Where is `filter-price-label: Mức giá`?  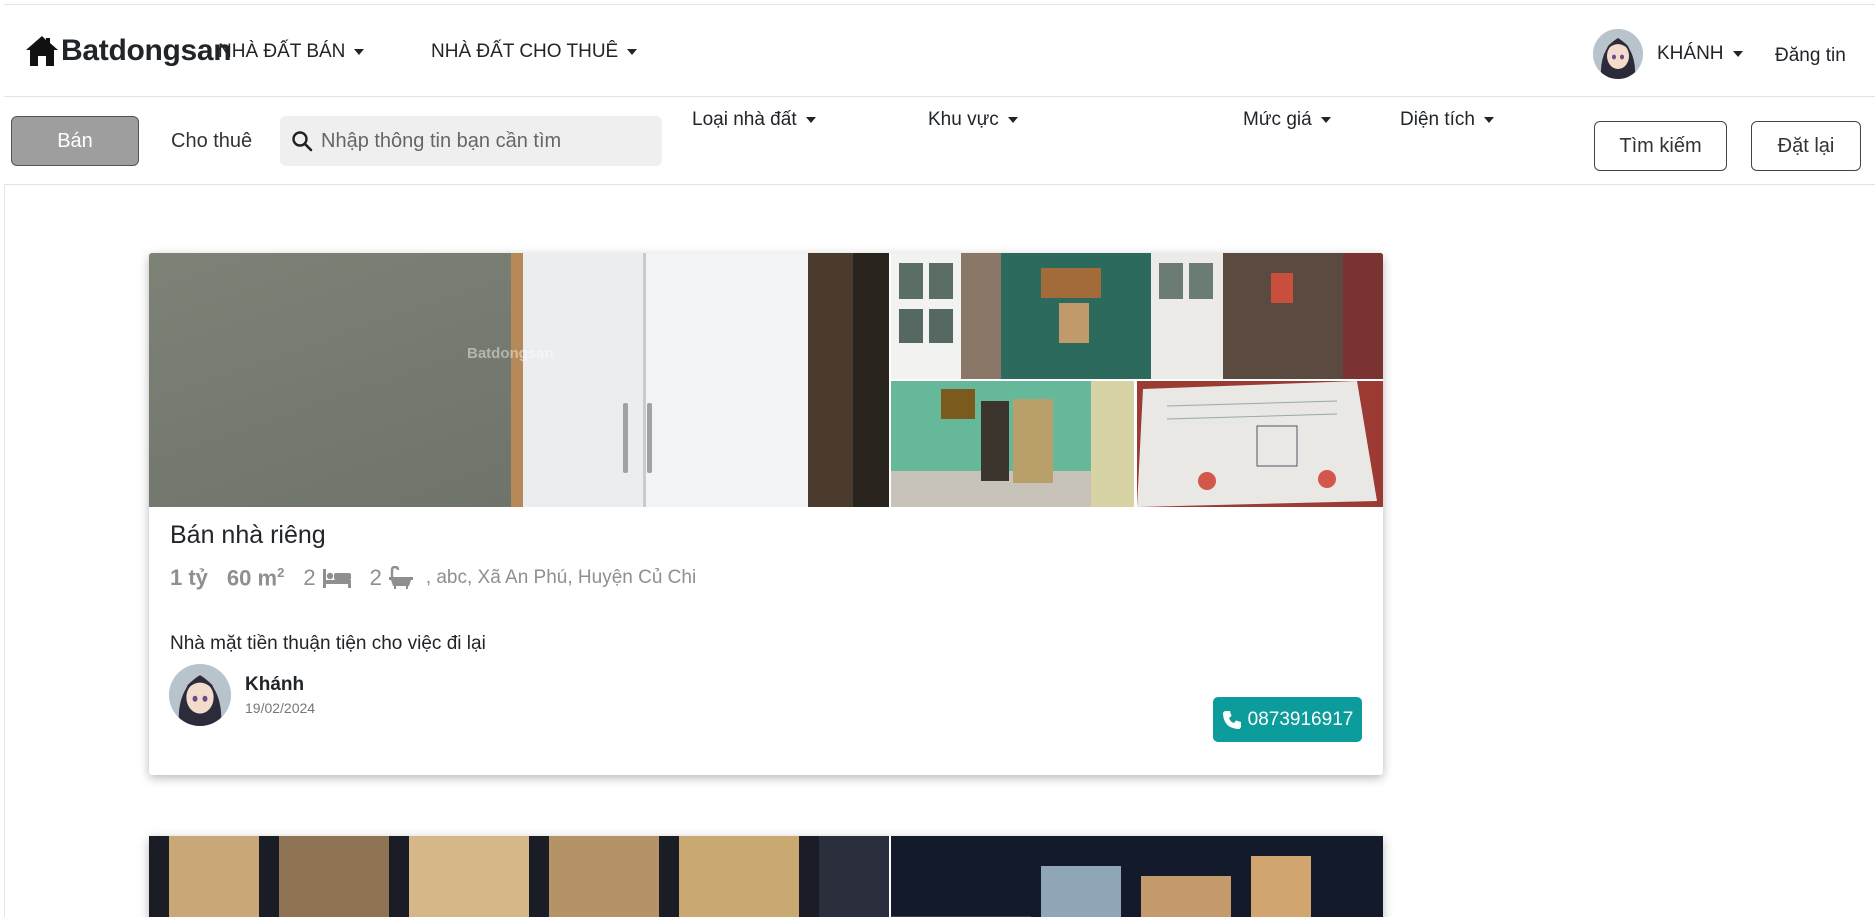 filter-price-label: Mức giá is located at coordinates (1277, 119).